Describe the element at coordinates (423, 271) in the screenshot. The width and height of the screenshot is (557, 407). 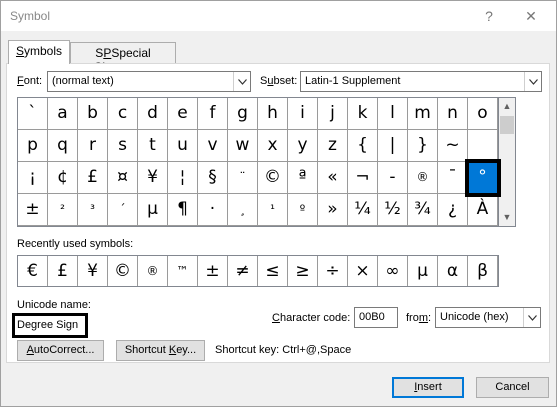
I see `recent-symbol-cell: µ` at that location.